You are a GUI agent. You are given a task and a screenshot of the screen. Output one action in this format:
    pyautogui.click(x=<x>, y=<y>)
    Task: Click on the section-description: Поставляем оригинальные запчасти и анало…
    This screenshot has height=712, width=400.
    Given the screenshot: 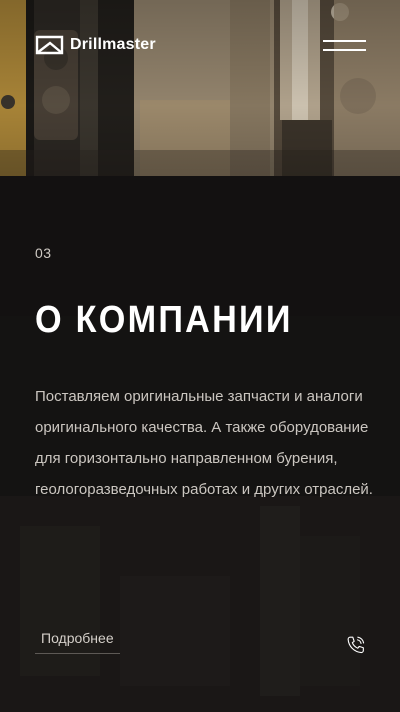 What is the action you would take?
    pyautogui.click(x=204, y=443)
    